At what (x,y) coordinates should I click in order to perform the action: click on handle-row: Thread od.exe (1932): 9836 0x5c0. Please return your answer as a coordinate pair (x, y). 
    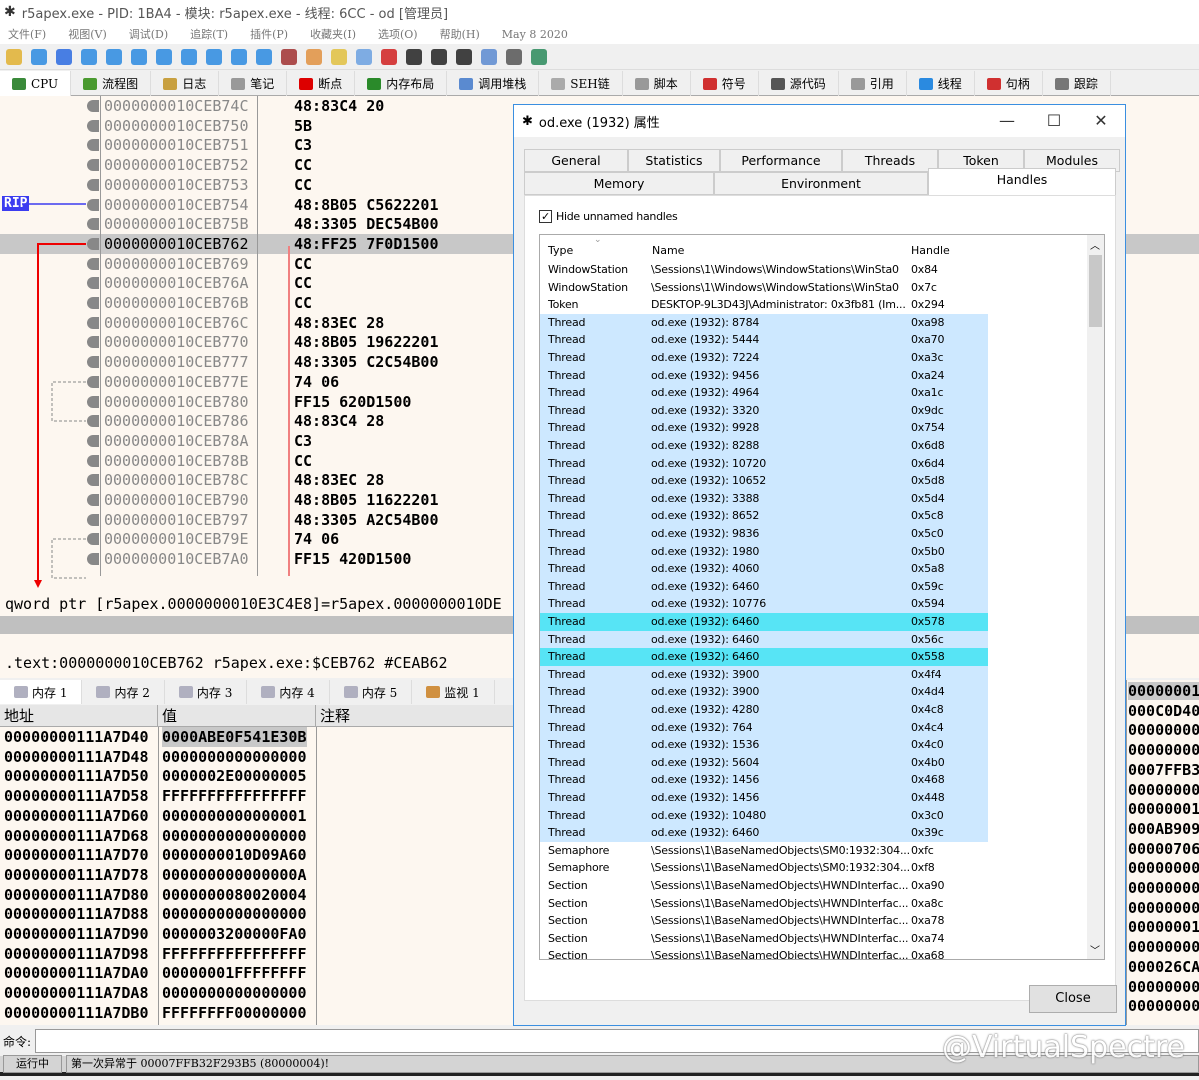
    Looking at the image, I should click on (764, 534).